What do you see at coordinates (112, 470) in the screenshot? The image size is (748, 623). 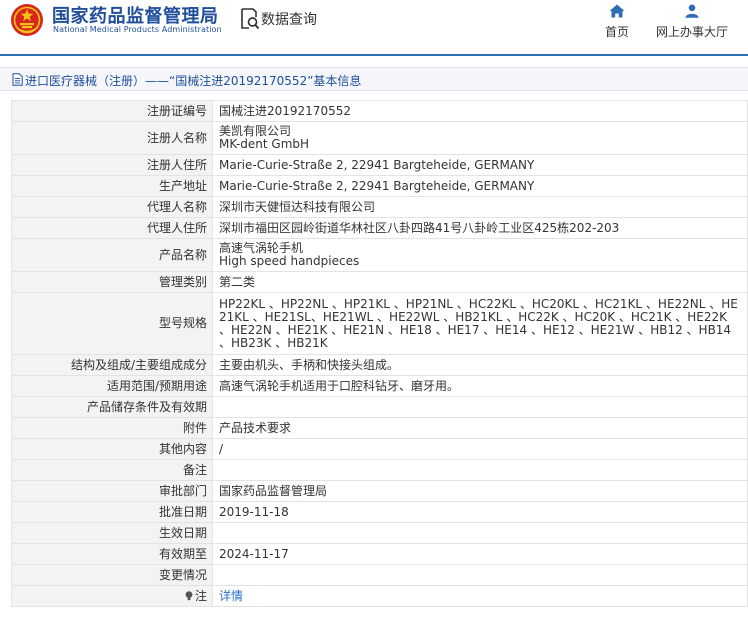 I see `row-label: 备注` at bounding box center [112, 470].